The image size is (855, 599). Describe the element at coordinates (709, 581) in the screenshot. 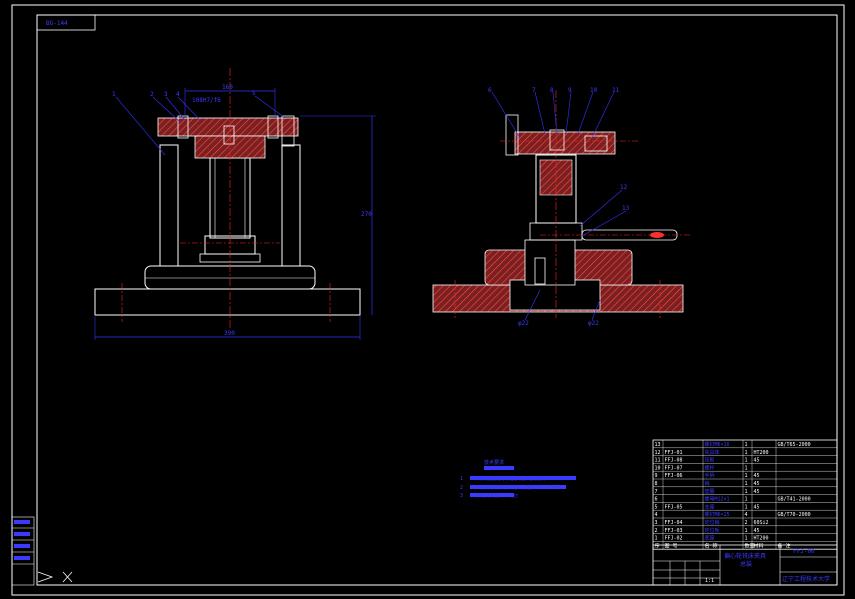

I see `title-block-scale: 1:1` at that location.